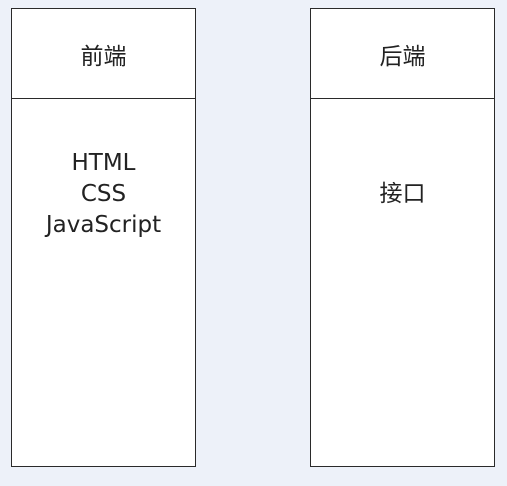 The width and height of the screenshot is (507, 486). Describe the element at coordinates (103, 54) in the screenshot. I see `frontend-title: 前端` at that location.